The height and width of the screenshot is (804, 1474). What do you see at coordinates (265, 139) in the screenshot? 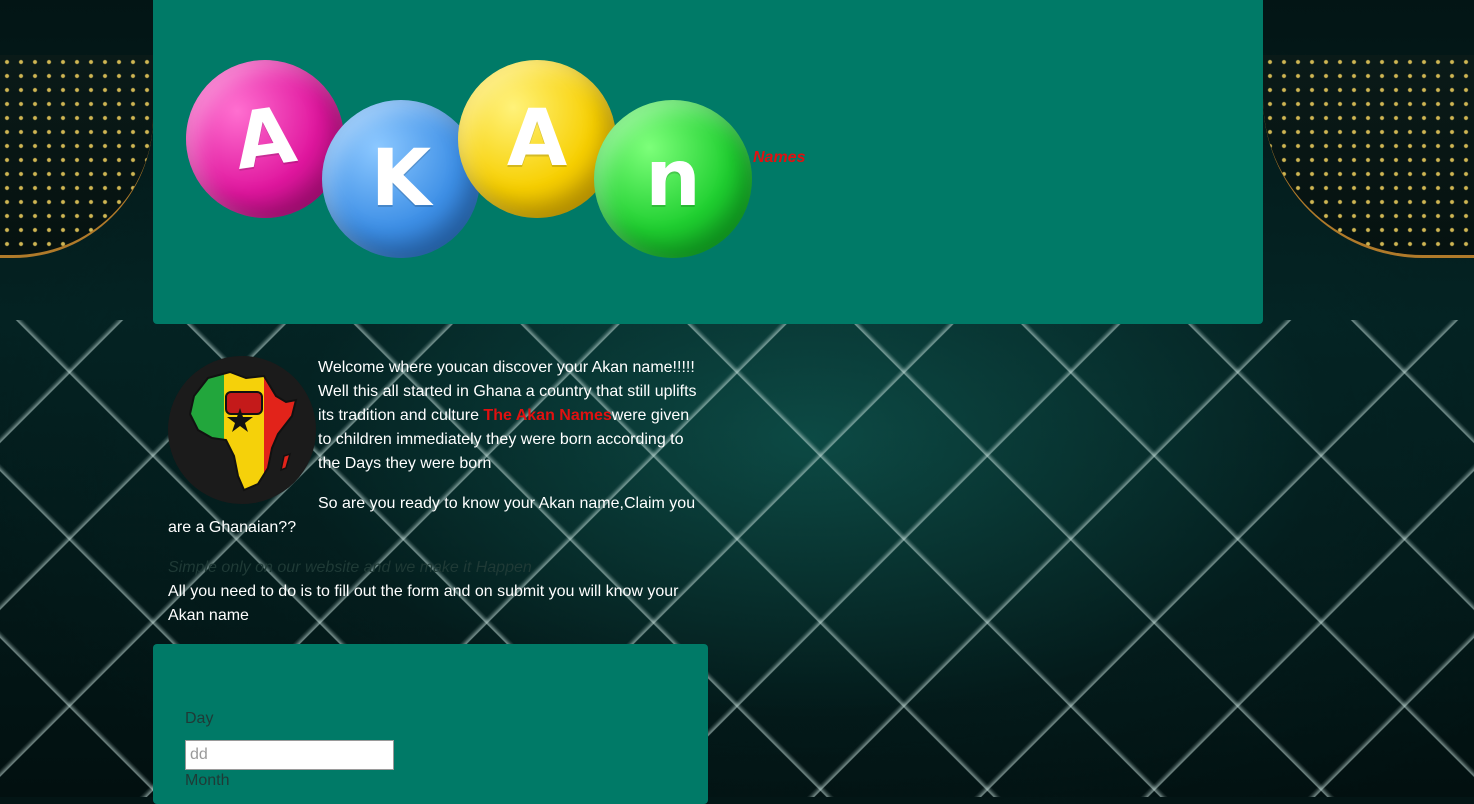
I see `logo-letter-a: A` at bounding box center [265, 139].